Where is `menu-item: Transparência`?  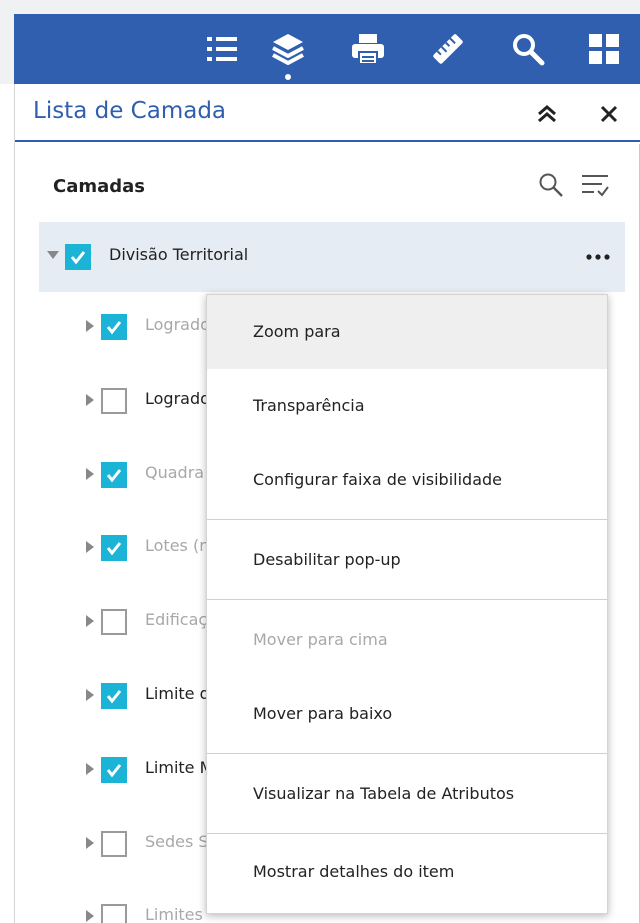
menu-item: Transparência is located at coordinates (407, 406).